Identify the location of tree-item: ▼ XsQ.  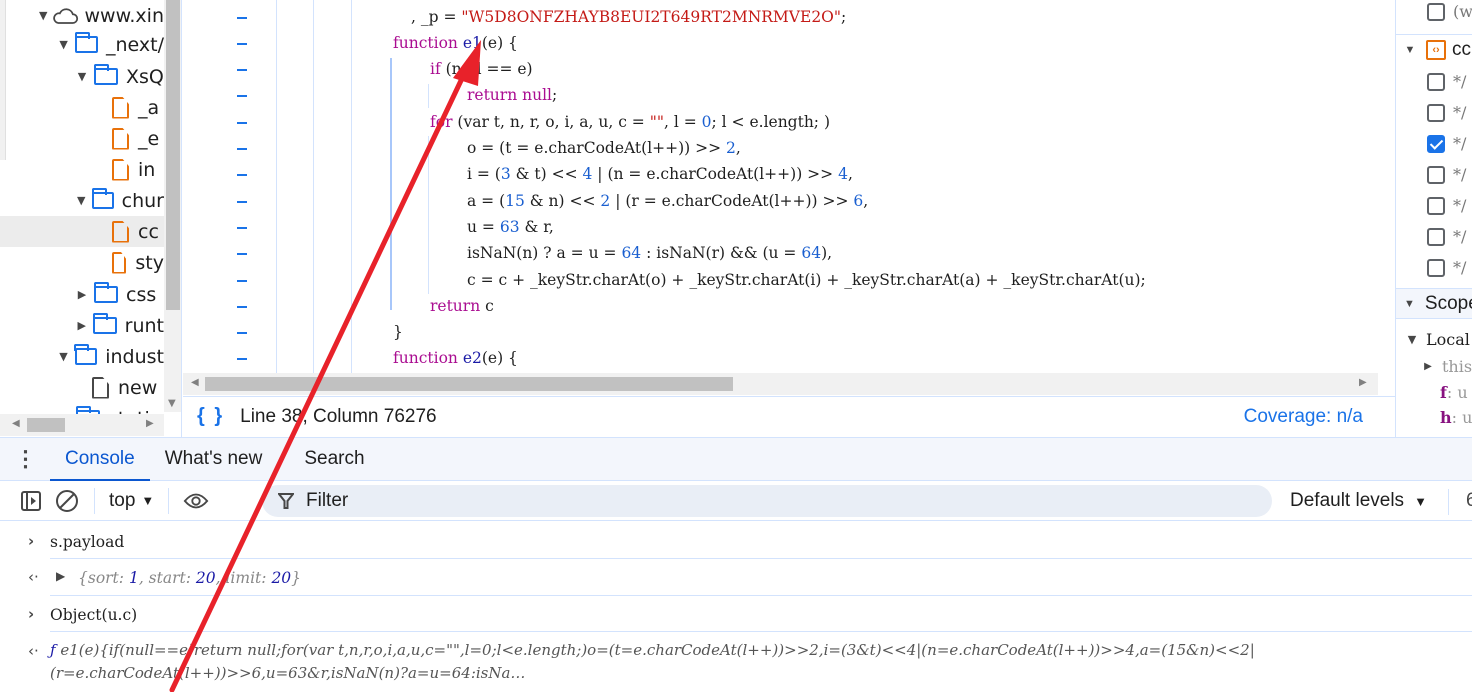
(82, 76).